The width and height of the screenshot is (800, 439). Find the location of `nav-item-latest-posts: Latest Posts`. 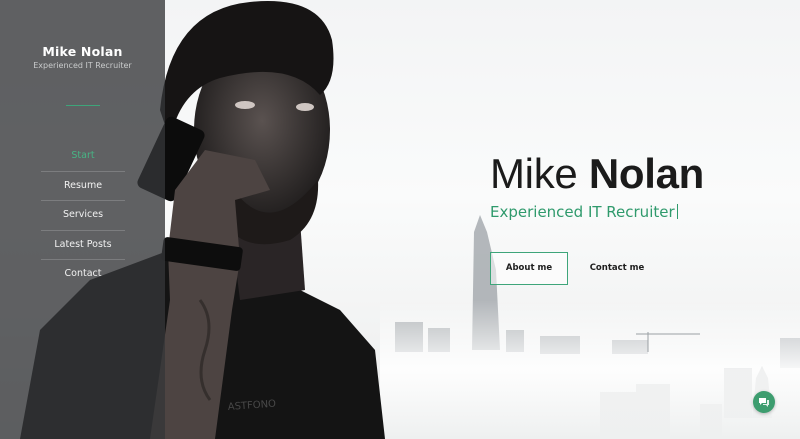

nav-item-latest-posts: Latest Posts is located at coordinates (83, 245).